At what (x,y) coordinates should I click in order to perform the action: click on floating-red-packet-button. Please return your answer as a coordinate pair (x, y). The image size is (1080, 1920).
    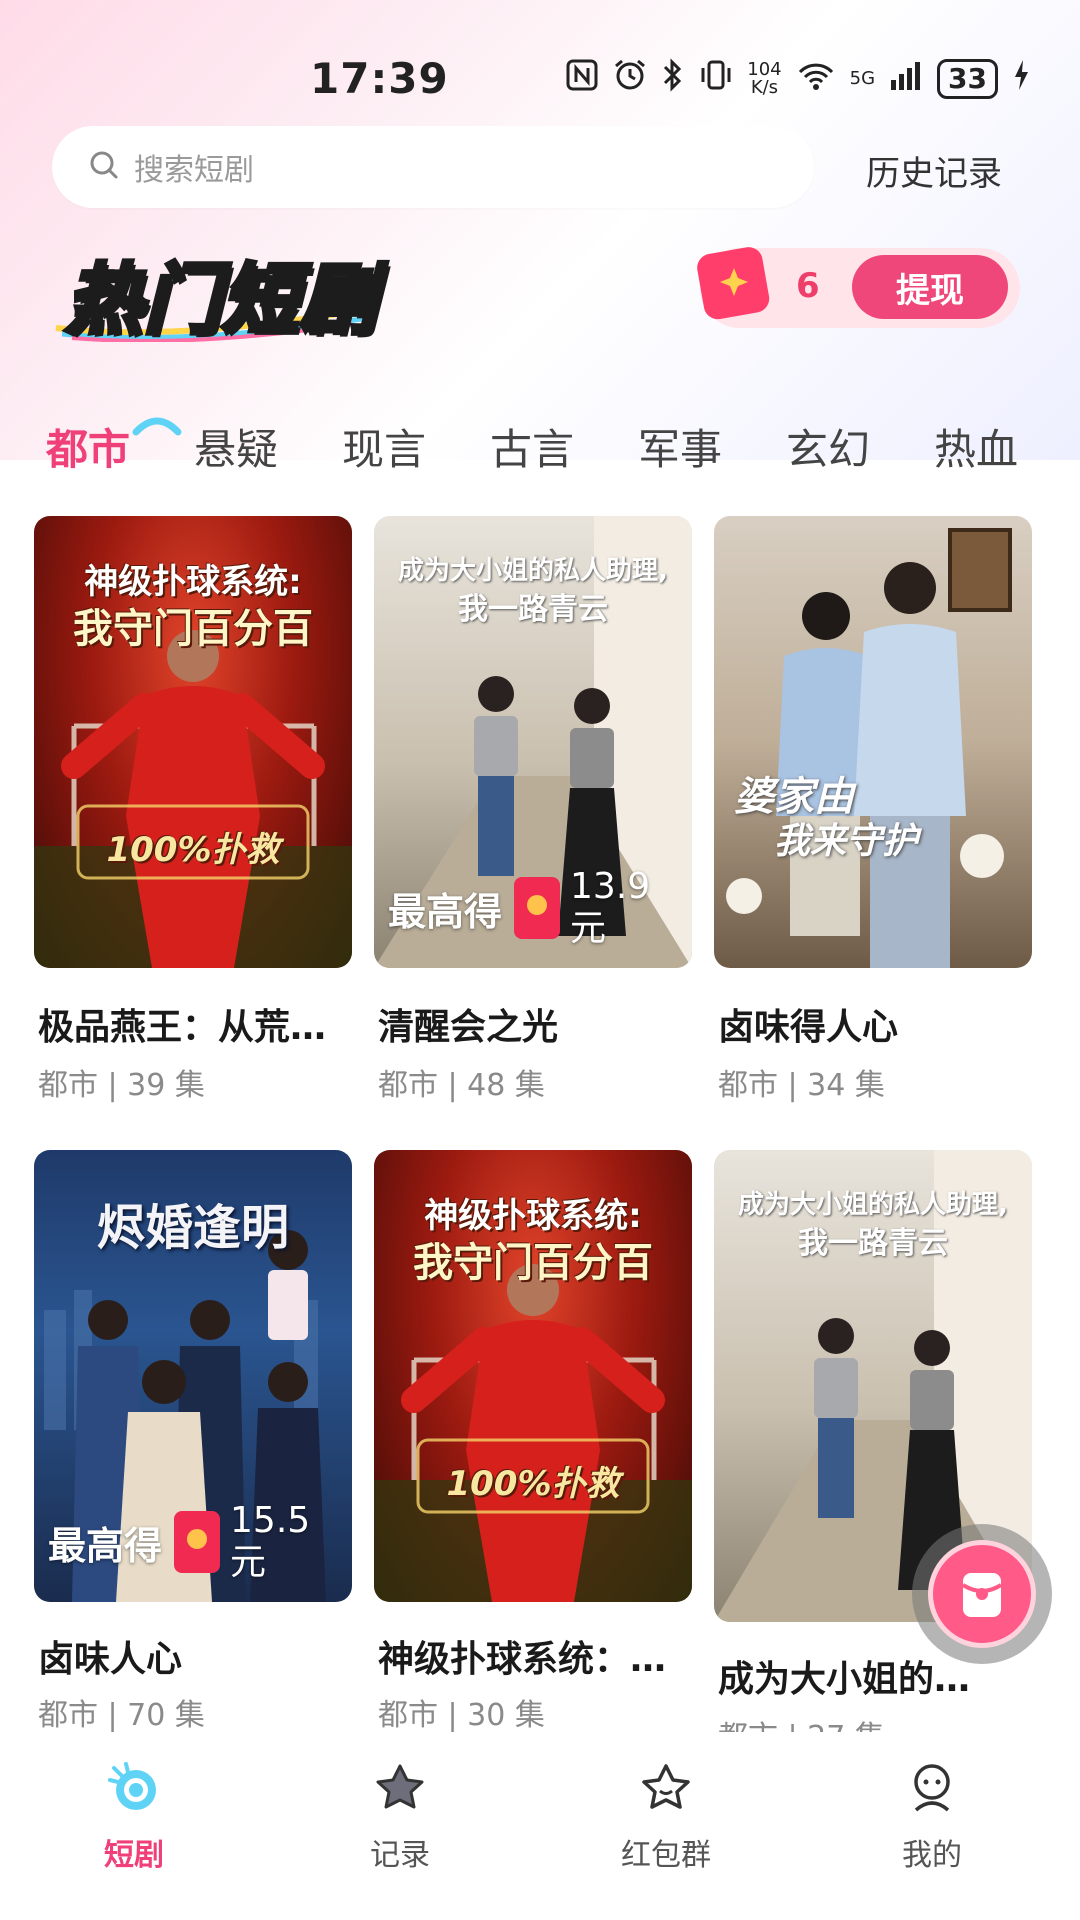
    Looking at the image, I should click on (982, 1594).